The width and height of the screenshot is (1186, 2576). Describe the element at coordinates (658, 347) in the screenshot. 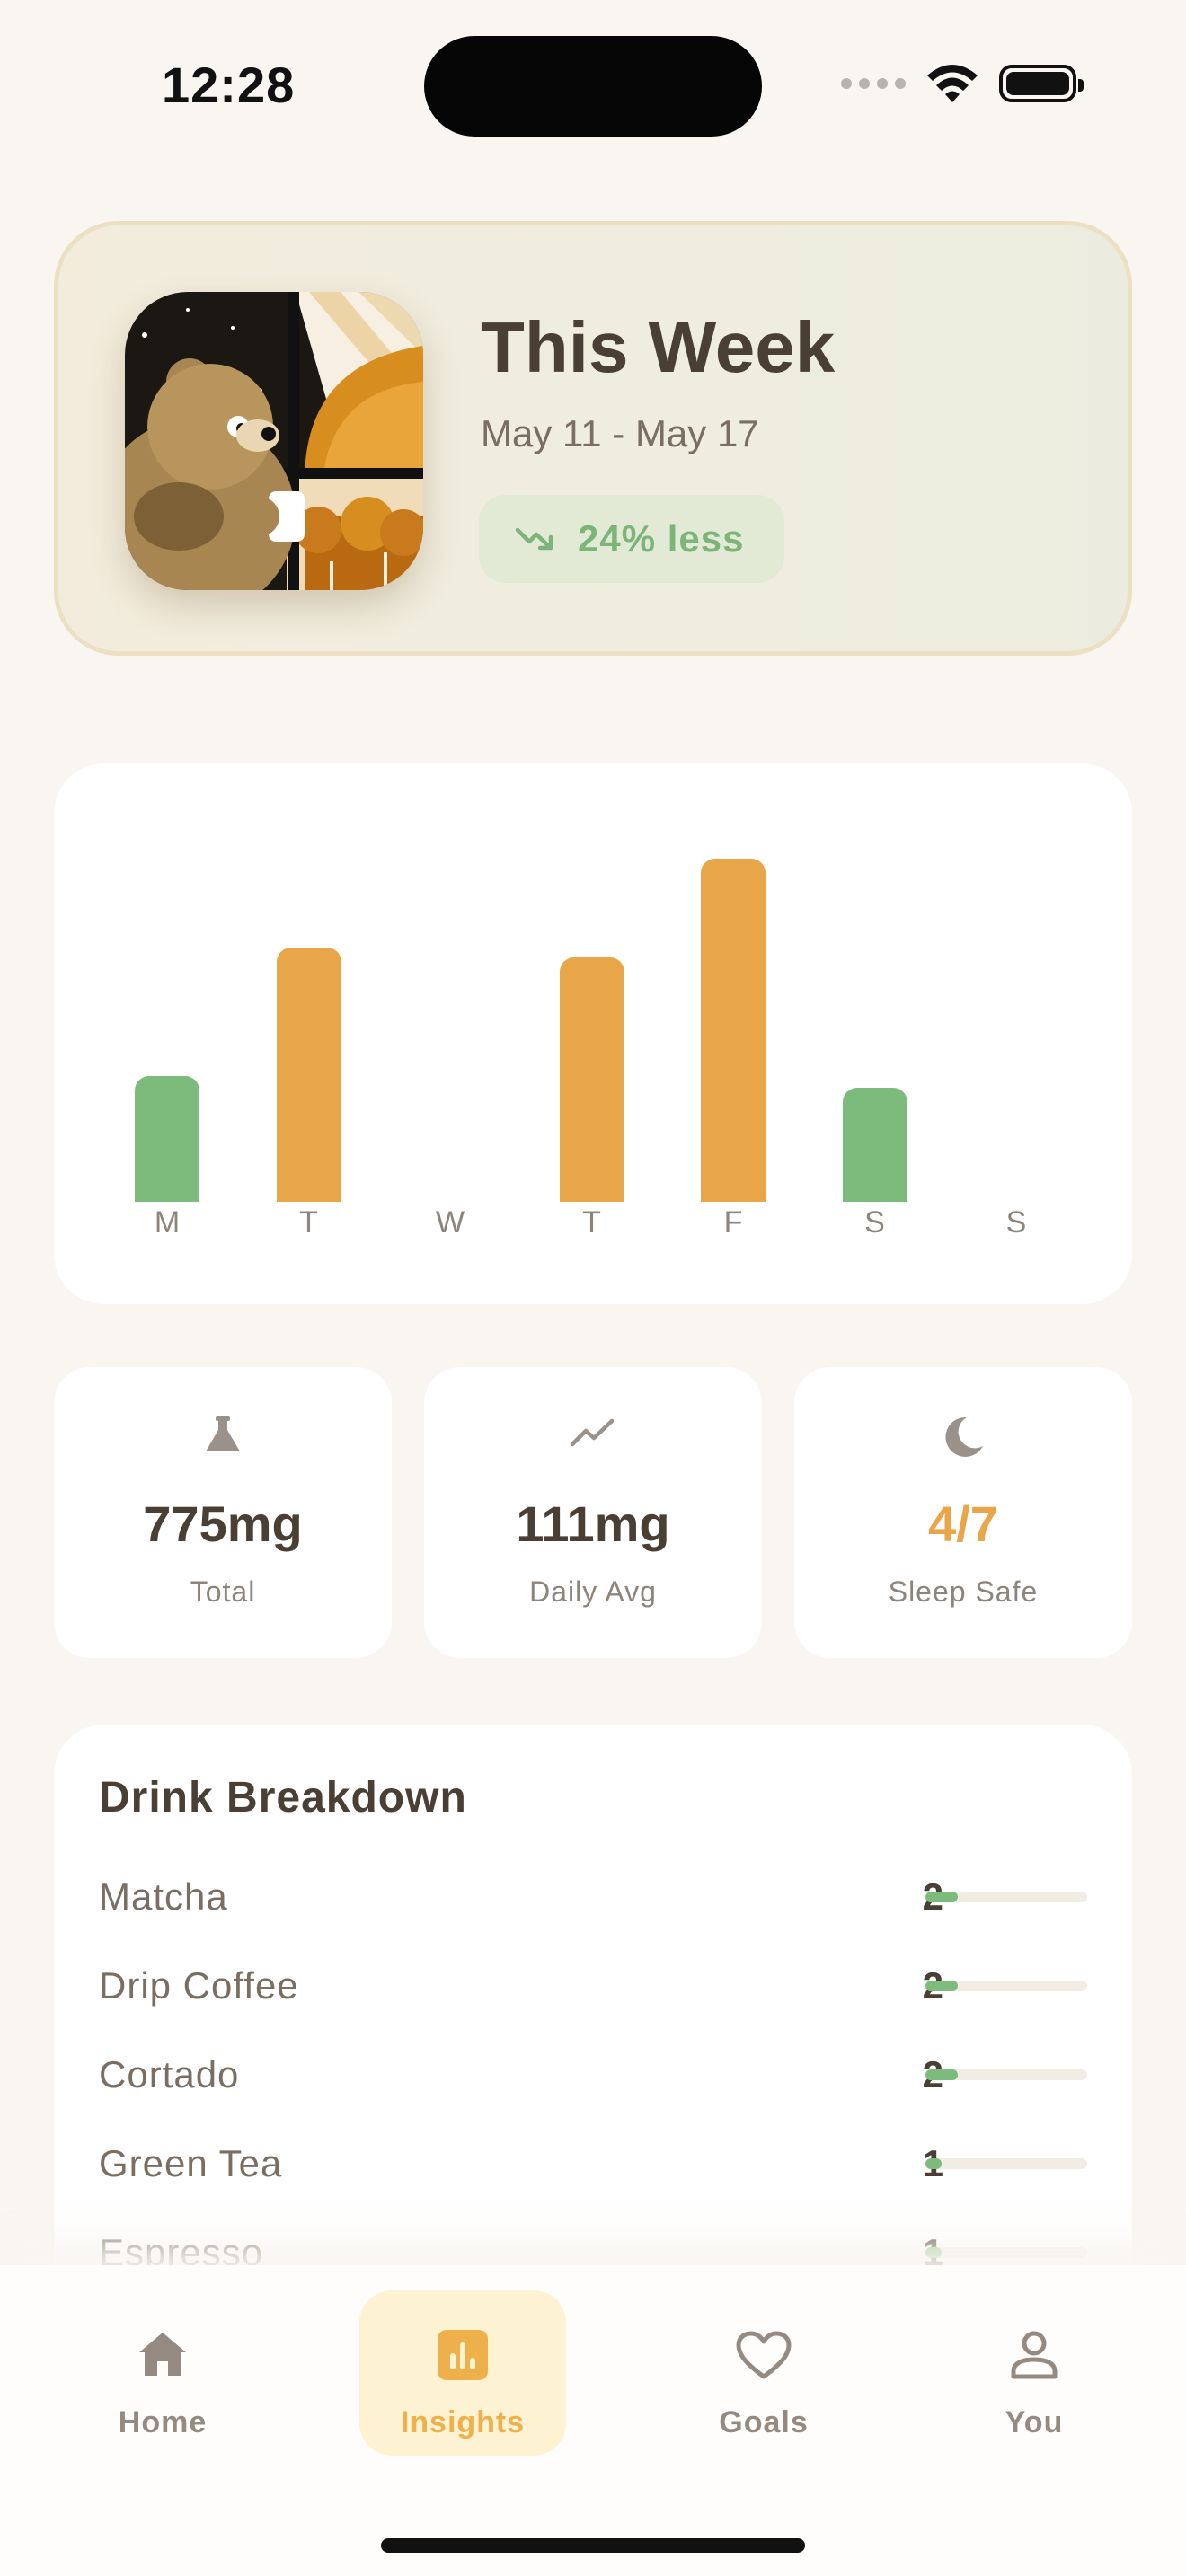

I see `page-title: This Week` at that location.